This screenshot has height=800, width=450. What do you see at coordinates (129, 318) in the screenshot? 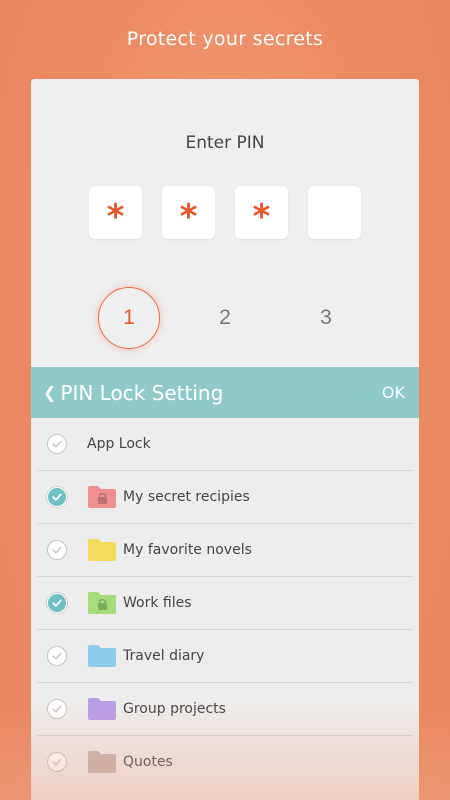
I see `keypad-key-1: 1` at bounding box center [129, 318].